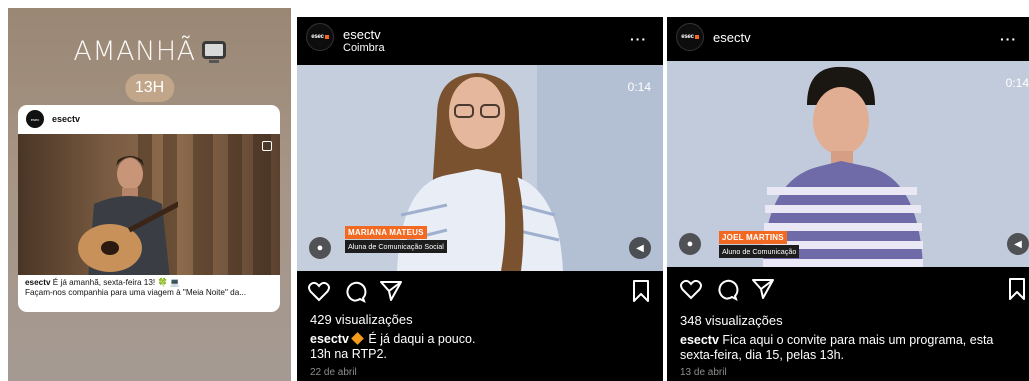 This screenshot has height=381, width=1029. I want to click on card-photo, so click(149, 204).